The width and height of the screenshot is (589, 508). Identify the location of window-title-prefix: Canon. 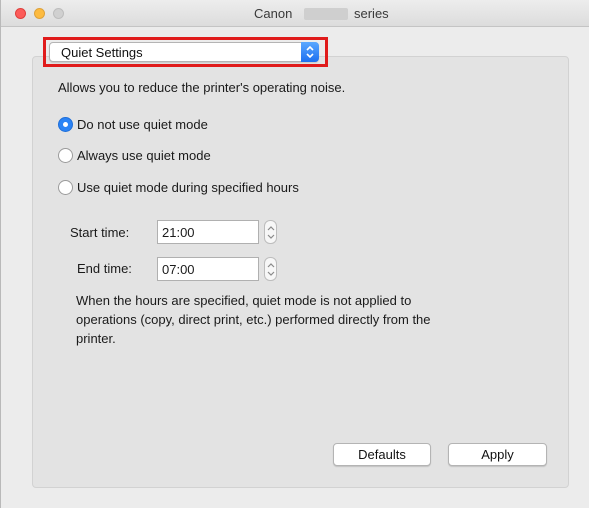
(273, 13).